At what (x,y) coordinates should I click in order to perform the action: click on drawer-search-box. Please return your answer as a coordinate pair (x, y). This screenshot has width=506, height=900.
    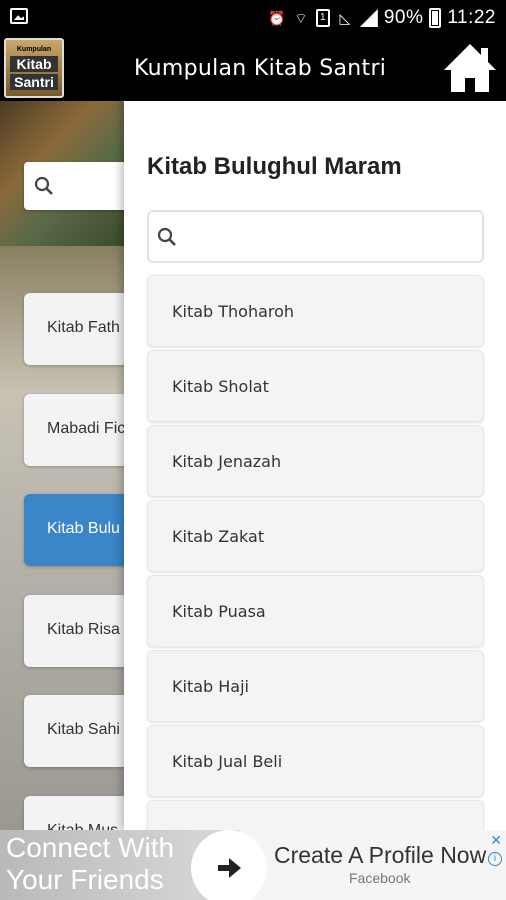
    Looking at the image, I should click on (315, 236).